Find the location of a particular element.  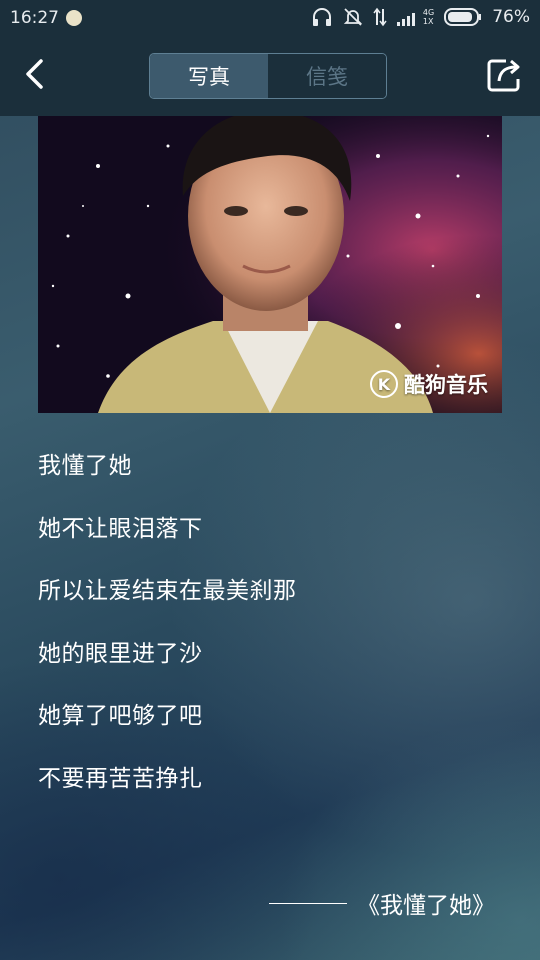

lyric-line: 不要再苦苦挣扎 is located at coordinates (120, 778).